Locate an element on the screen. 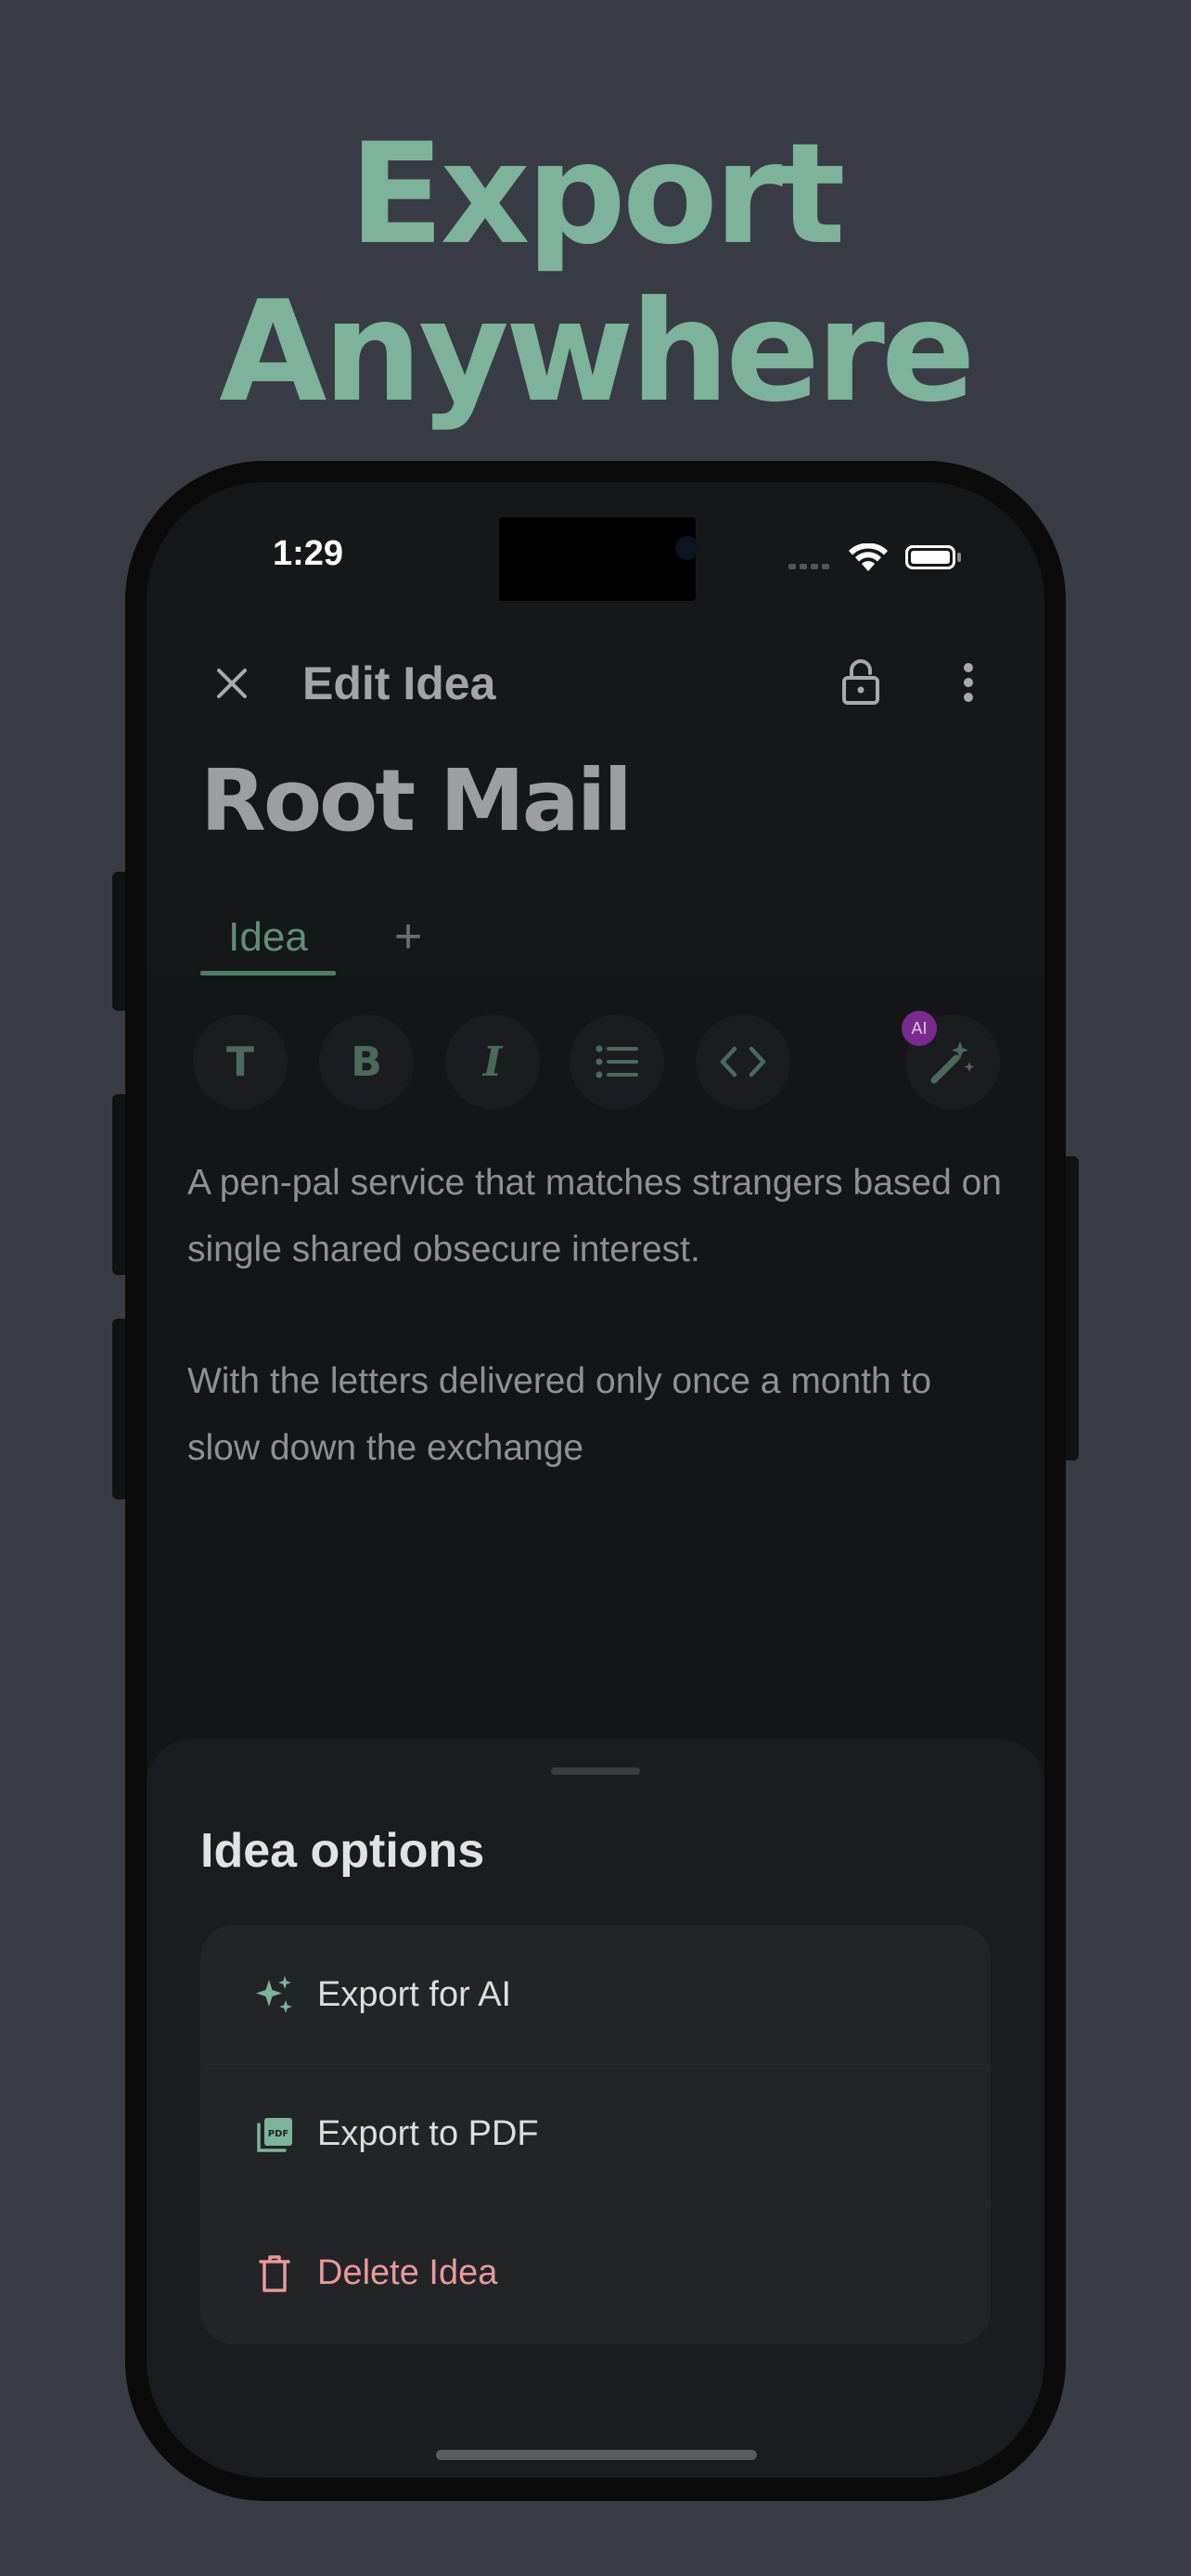  delete-idea-option: Delete Idea is located at coordinates (595, 2272).